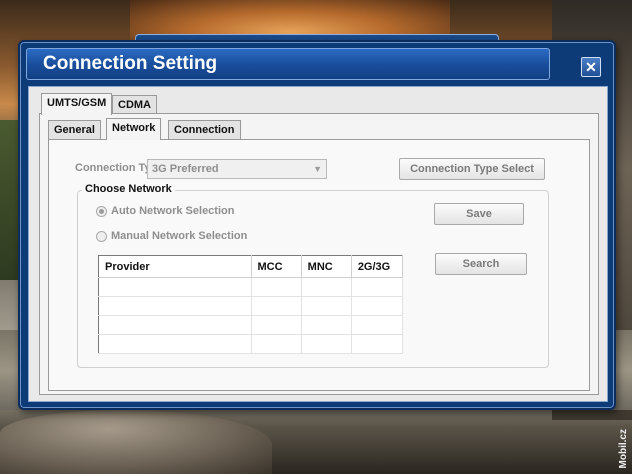 Image resolution: width=632 pixels, height=474 pixels. I want to click on choose-network-title: Choose Network, so click(128, 189).